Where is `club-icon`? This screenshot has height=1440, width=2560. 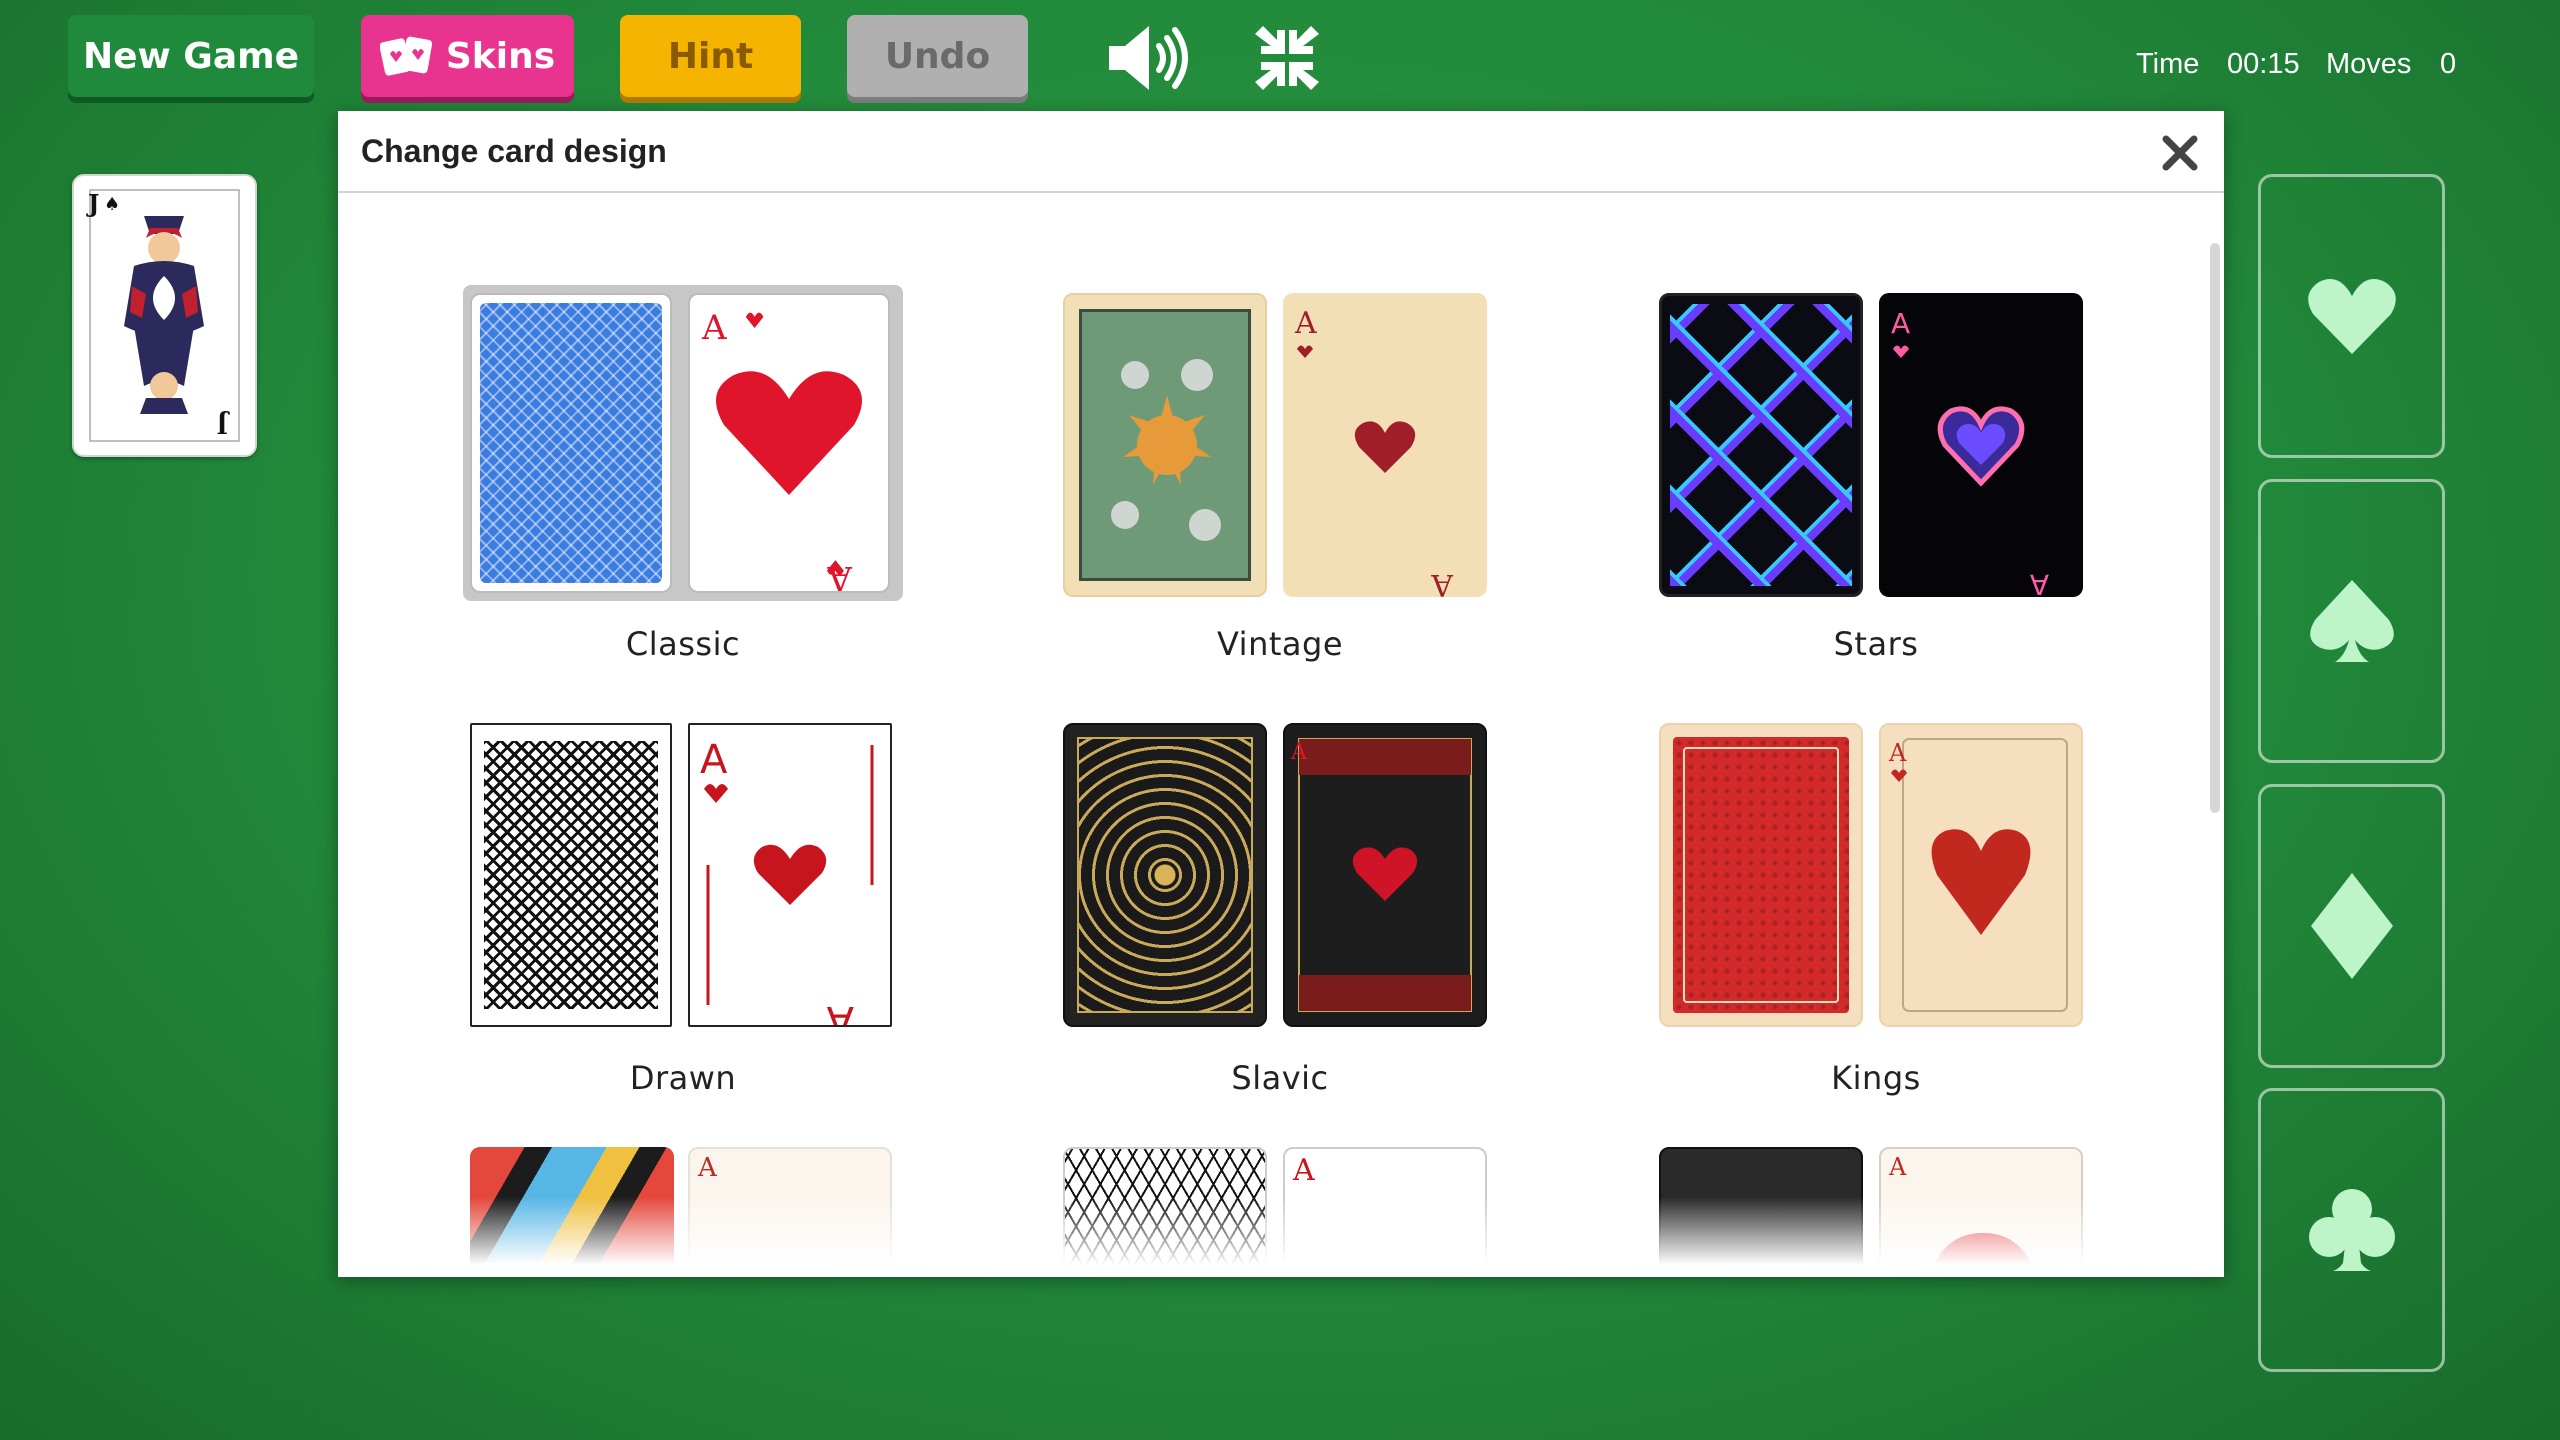 club-icon is located at coordinates (2351, 1230).